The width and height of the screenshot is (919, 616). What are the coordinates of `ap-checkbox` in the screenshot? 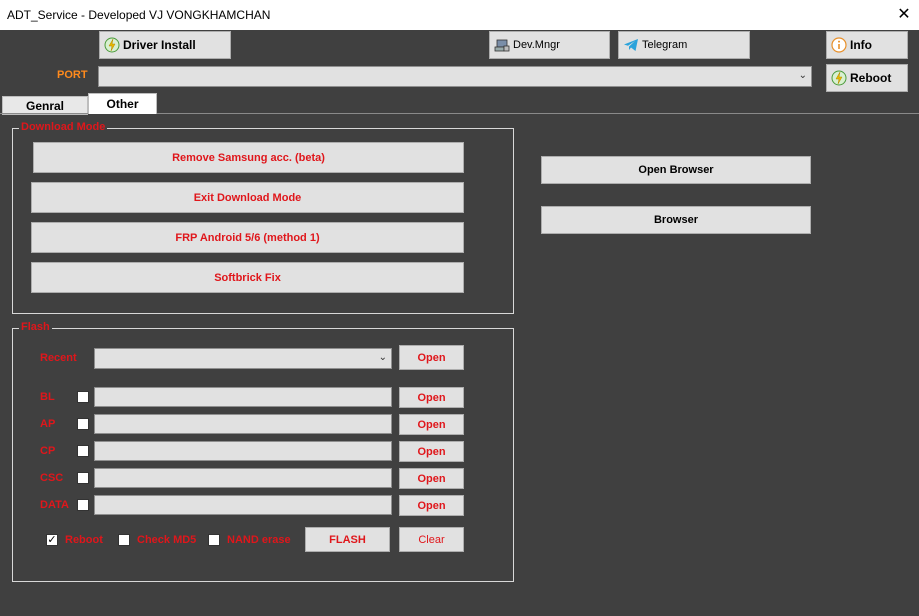 It's located at (83, 424).